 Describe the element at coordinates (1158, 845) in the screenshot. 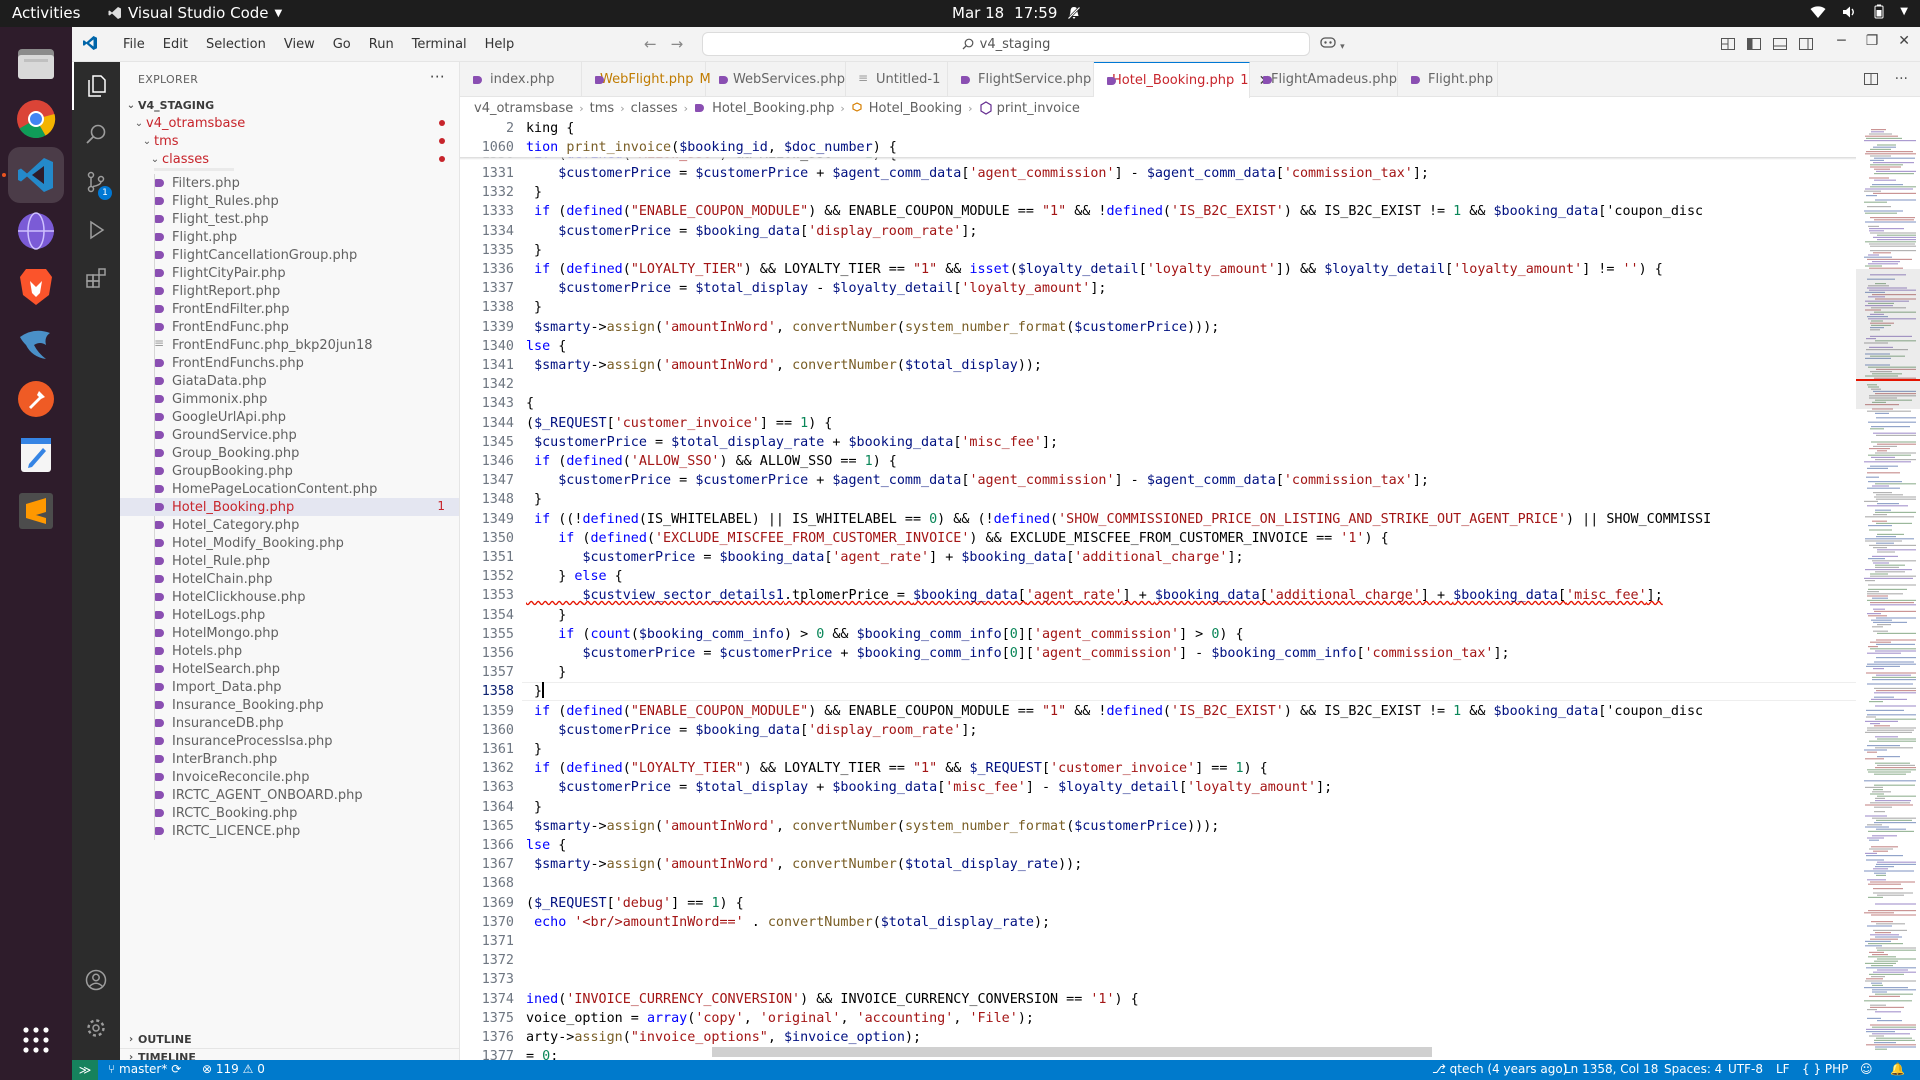

I see `code-line: 1366 lse {` at that location.